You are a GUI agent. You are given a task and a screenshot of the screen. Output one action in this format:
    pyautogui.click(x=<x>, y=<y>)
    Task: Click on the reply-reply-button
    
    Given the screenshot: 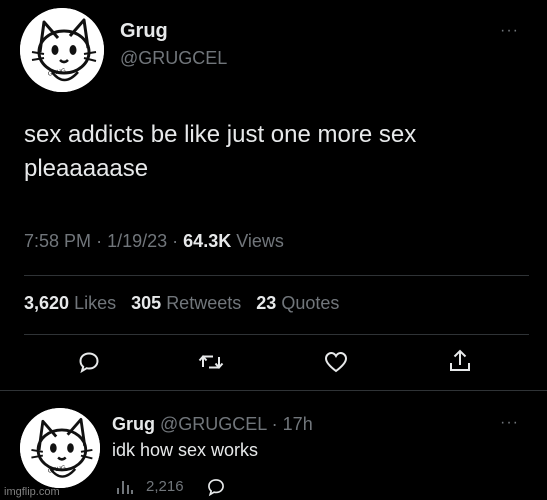 What is the action you would take?
    pyautogui.click(x=216, y=487)
    